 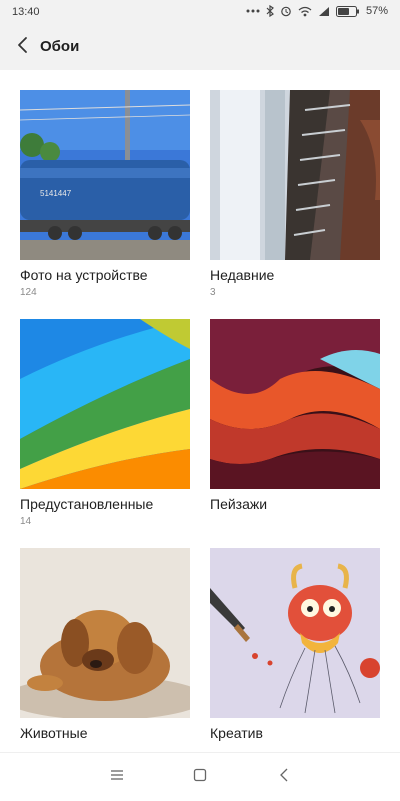 I want to click on chevron-left-icon, so click(x=22, y=47).